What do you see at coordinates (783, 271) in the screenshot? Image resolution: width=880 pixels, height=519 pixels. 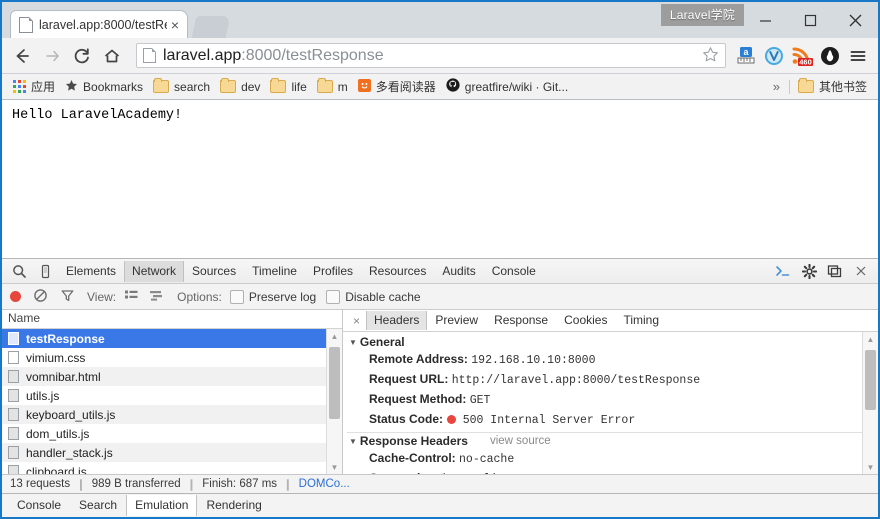 I see `console-drawer-icon` at bounding box center [783, 271].